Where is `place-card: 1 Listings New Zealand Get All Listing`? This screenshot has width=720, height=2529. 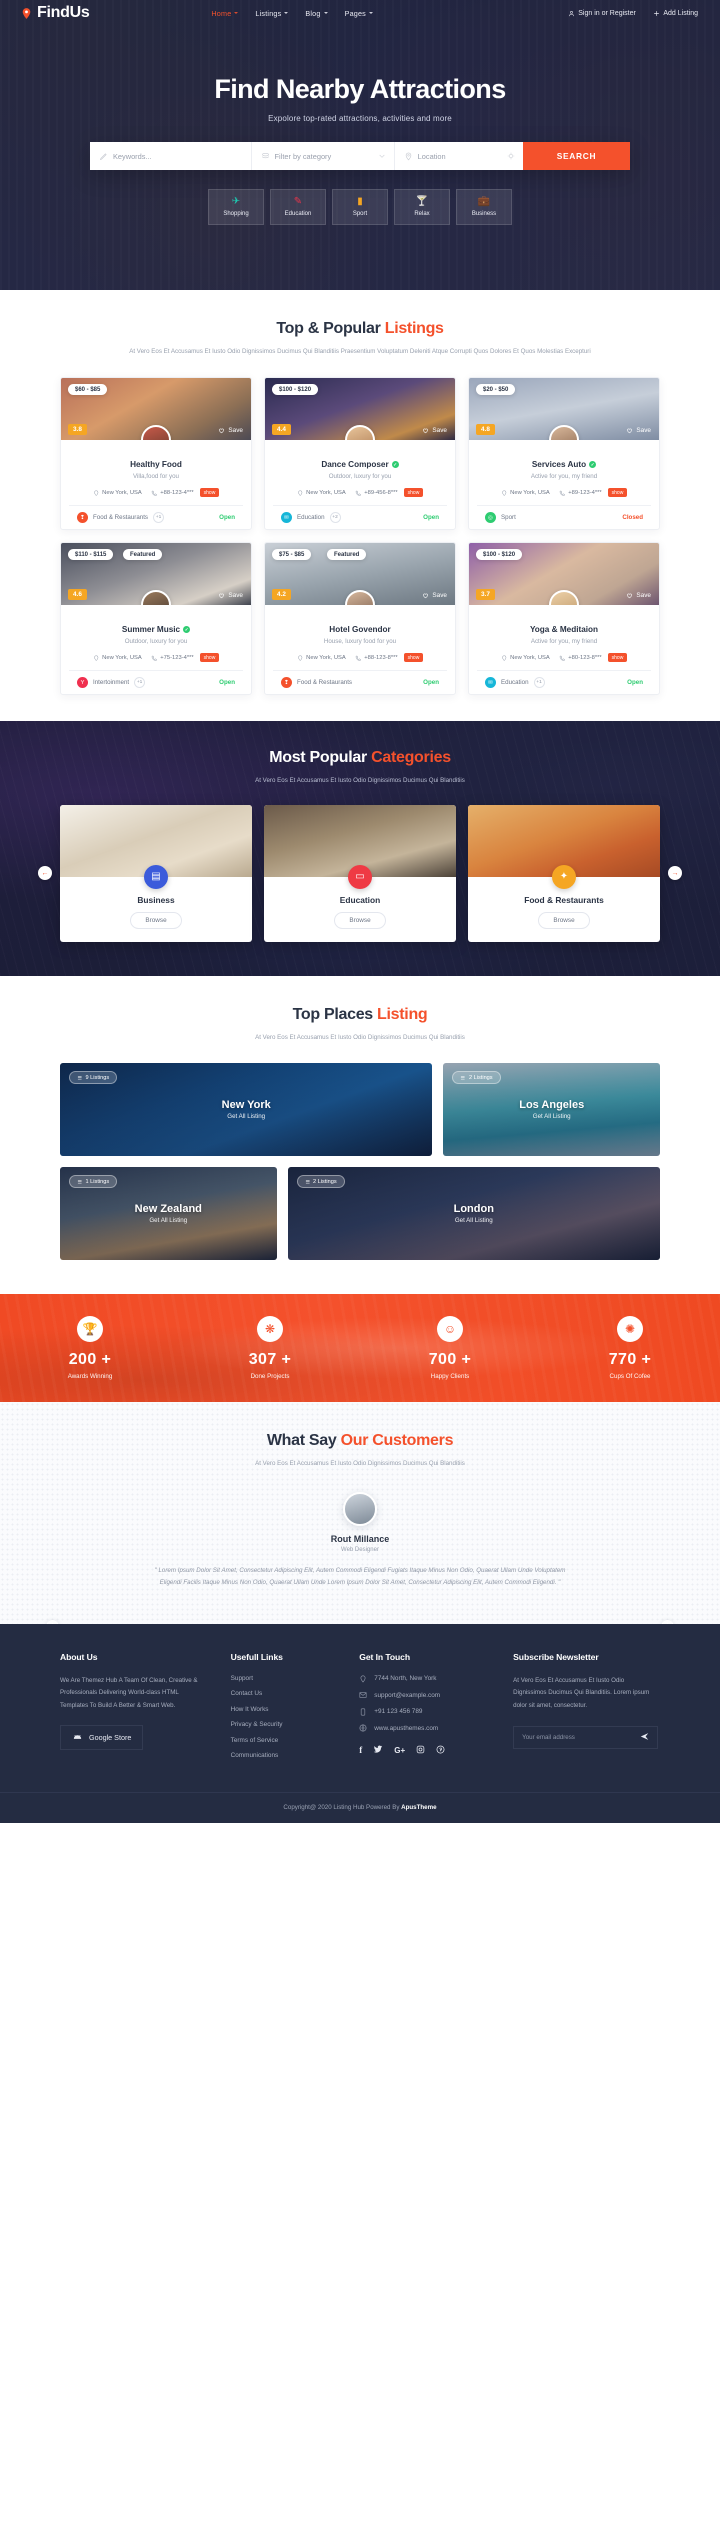
place-card: 1 Listings New Zealand Get All Listing is located at coordinates (168, 1214).